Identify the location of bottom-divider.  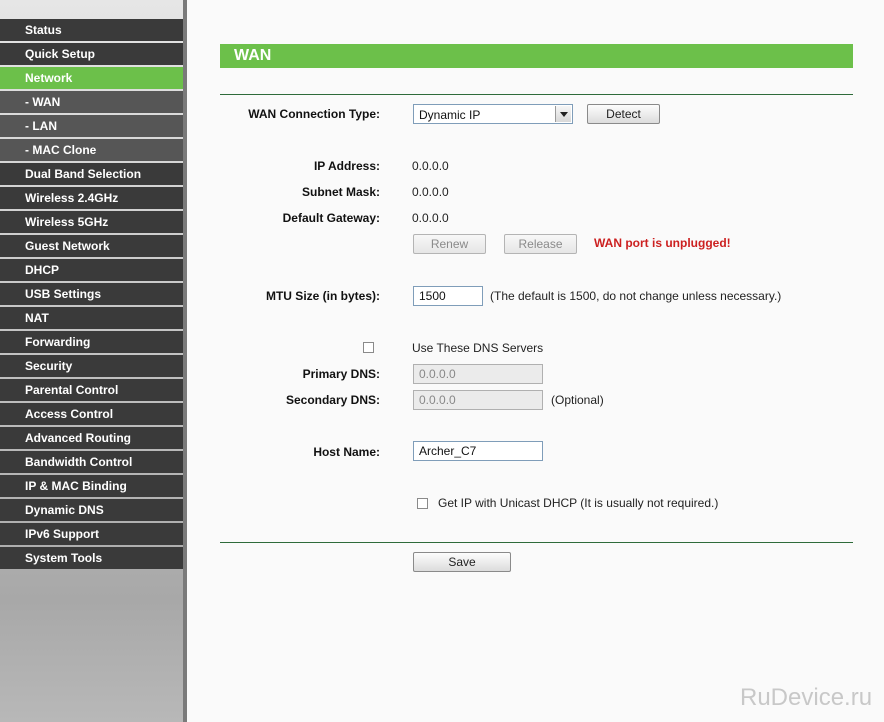
(536, 542).